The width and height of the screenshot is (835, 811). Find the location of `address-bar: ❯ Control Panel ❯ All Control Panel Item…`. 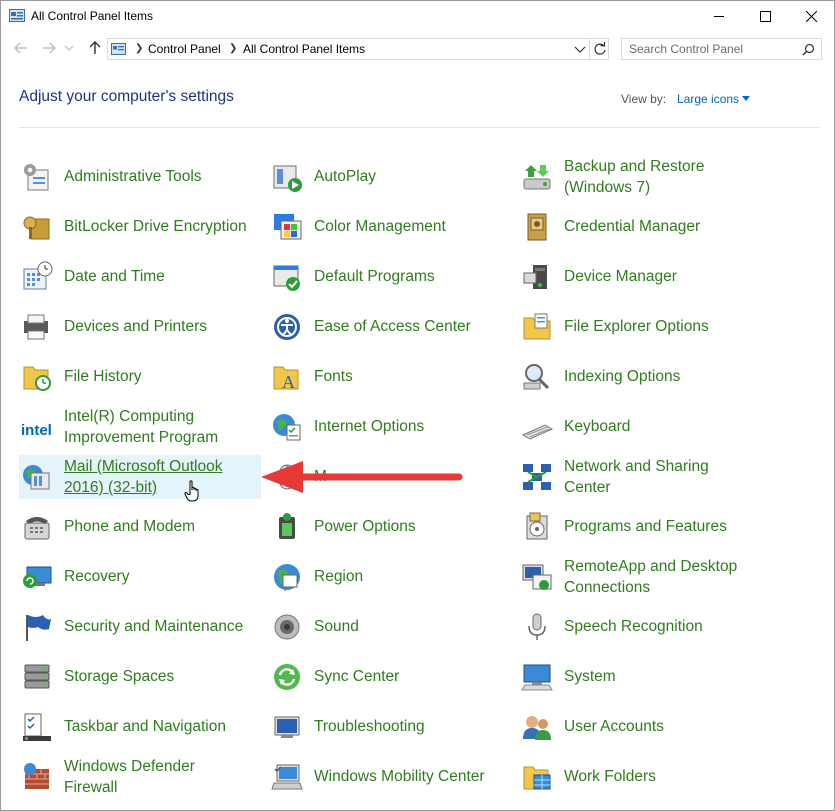

address-bar: ❯ Control Panel ❯ All Control Panel Item… is located at coordinates (358, 49).